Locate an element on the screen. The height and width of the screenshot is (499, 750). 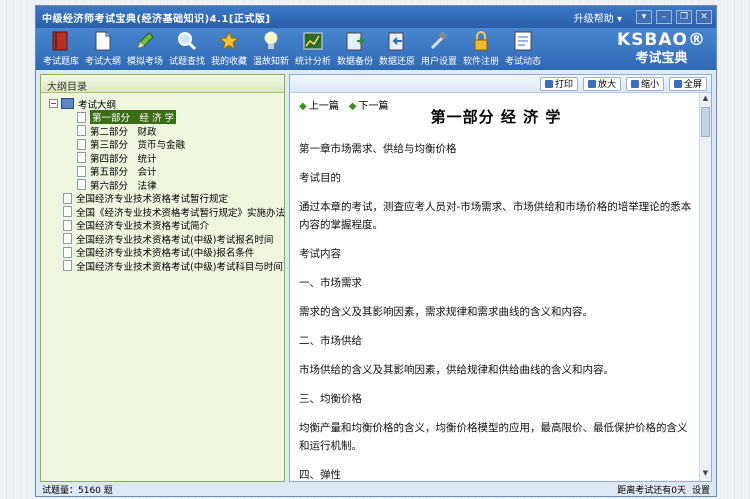
news-icon is located at coordinates (523, 41).